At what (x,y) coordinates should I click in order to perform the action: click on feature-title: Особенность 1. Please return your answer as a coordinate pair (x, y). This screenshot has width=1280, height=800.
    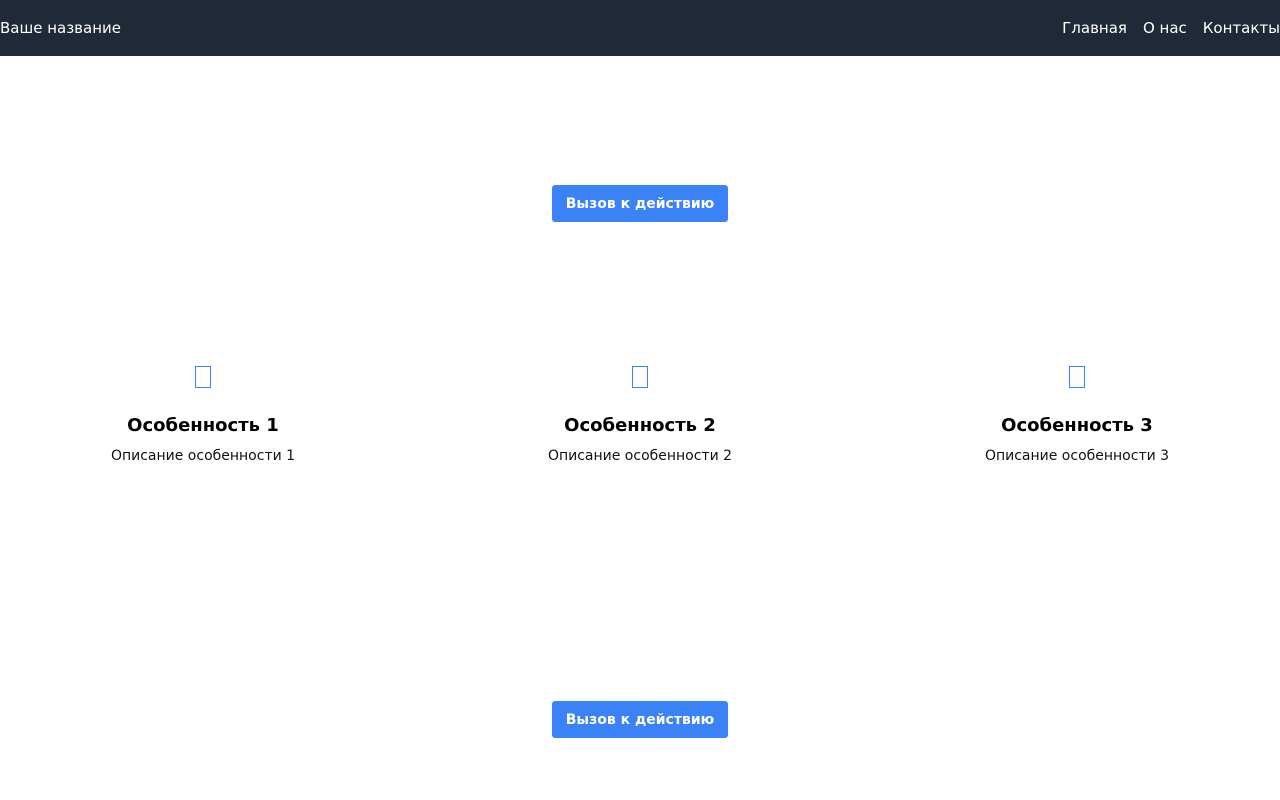
    Looking at the image, I should click on (203, 425).